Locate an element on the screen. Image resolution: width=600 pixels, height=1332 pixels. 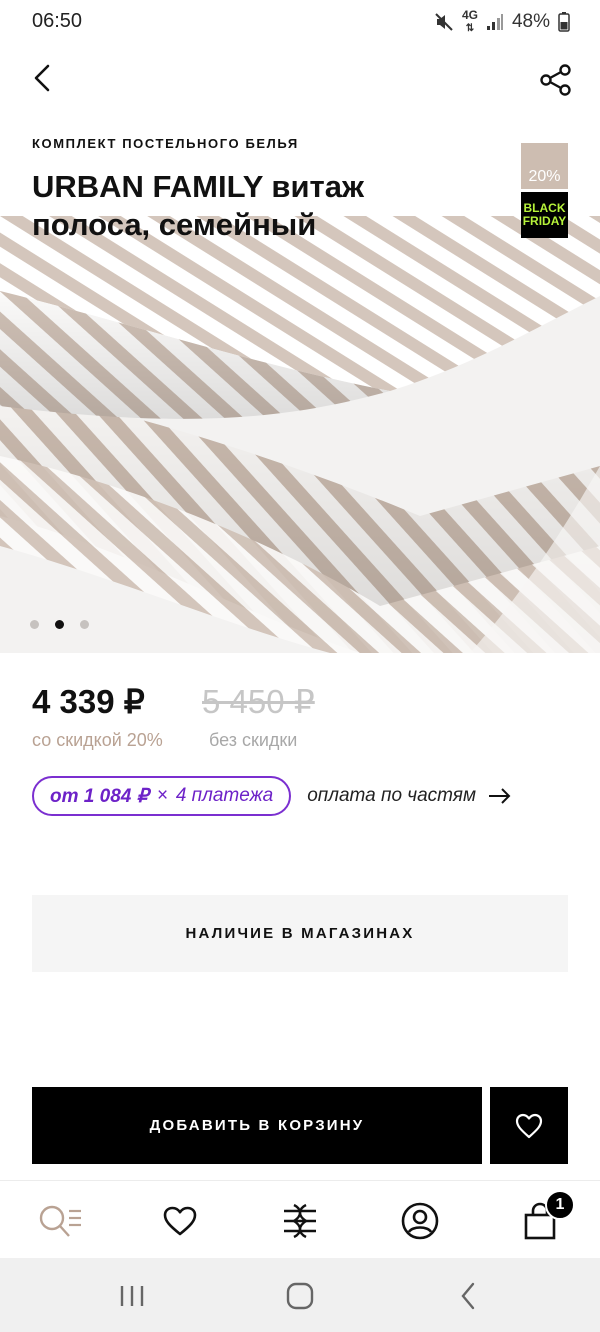
black-friday-line2: FRIDAY is located at coordinates (544, 221).